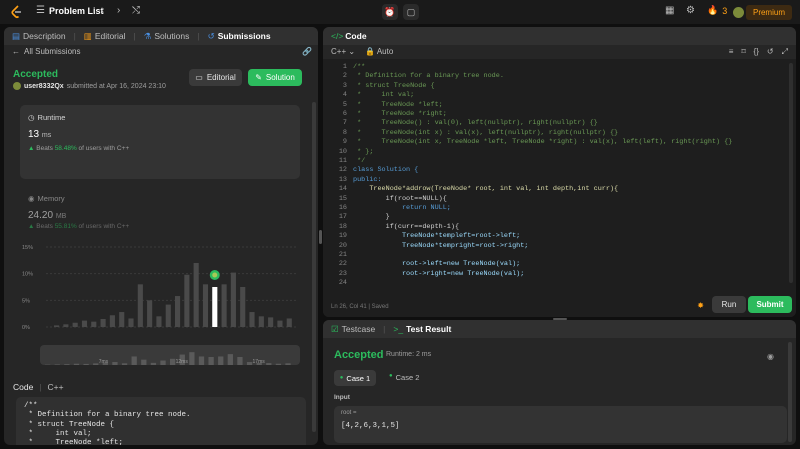 The height and width of the screenshot is (449, 800). I want to click on reset-icon: ↺, so click(770, 52).